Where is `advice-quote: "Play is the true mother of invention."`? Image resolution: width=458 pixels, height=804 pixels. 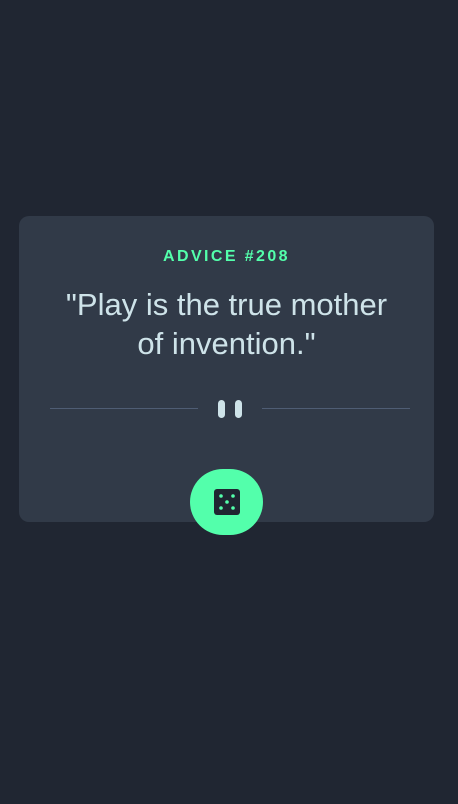
advice-quote: "Play is the true mother of invention." is located at coordinates (226, 324).